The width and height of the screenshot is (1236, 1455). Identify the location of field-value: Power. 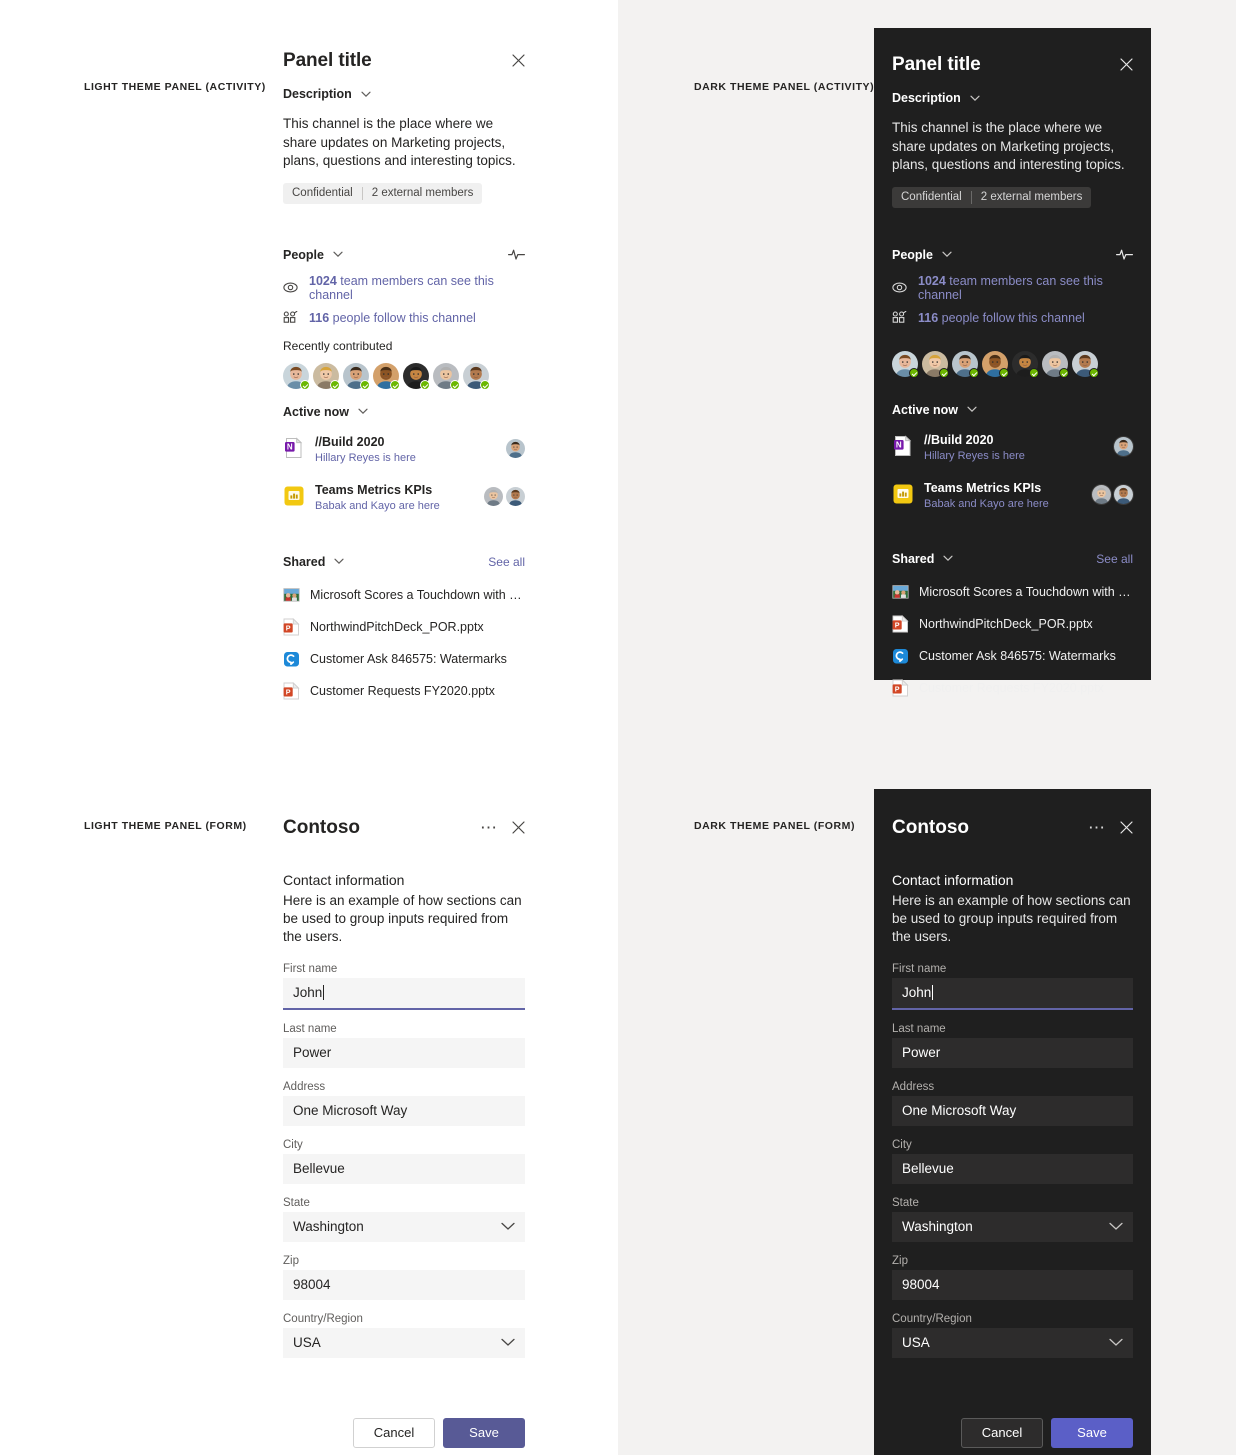
(921, 1053).